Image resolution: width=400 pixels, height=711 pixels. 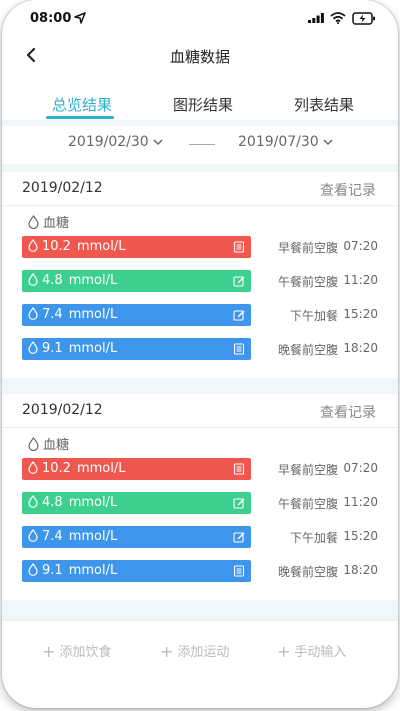 What do you see at coordinates (320, 652) in the screenshot?
I see `manual-input-label: 手动输入` at bounding box center [320, 652].